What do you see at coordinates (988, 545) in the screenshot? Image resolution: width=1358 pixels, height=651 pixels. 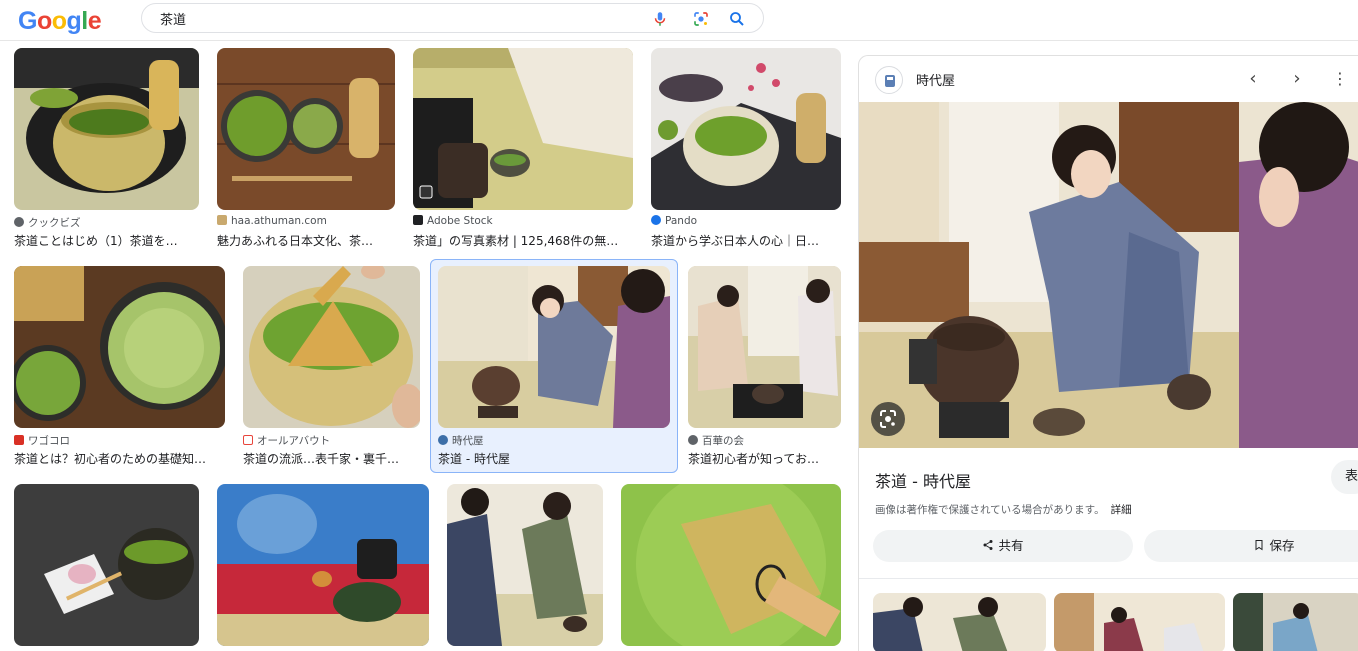 I see `share-icon` at bounding box center [988, 545].